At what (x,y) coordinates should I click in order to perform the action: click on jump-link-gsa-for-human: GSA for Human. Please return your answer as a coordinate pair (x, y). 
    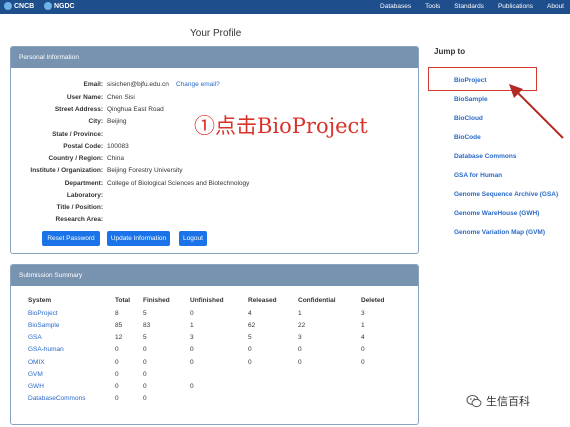
    Looking at the image, I should click on (478, 175).